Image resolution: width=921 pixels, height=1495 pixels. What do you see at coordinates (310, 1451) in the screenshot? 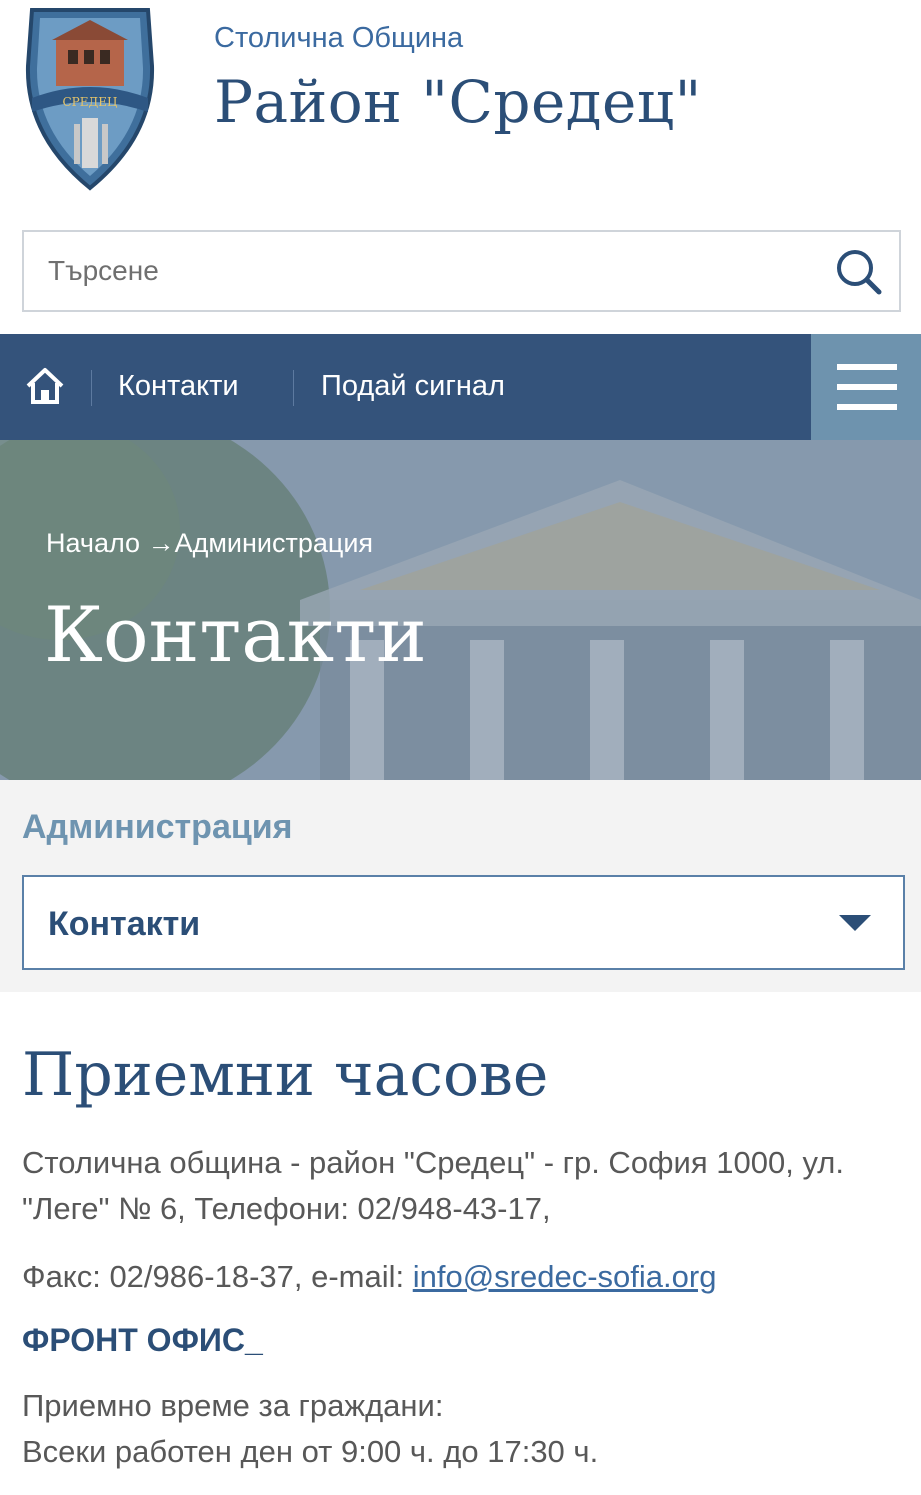
I see `hours-text: Всеки работен ден от 9:00 ч. до 17:30 ч.` at bounding box center [310, 1451].